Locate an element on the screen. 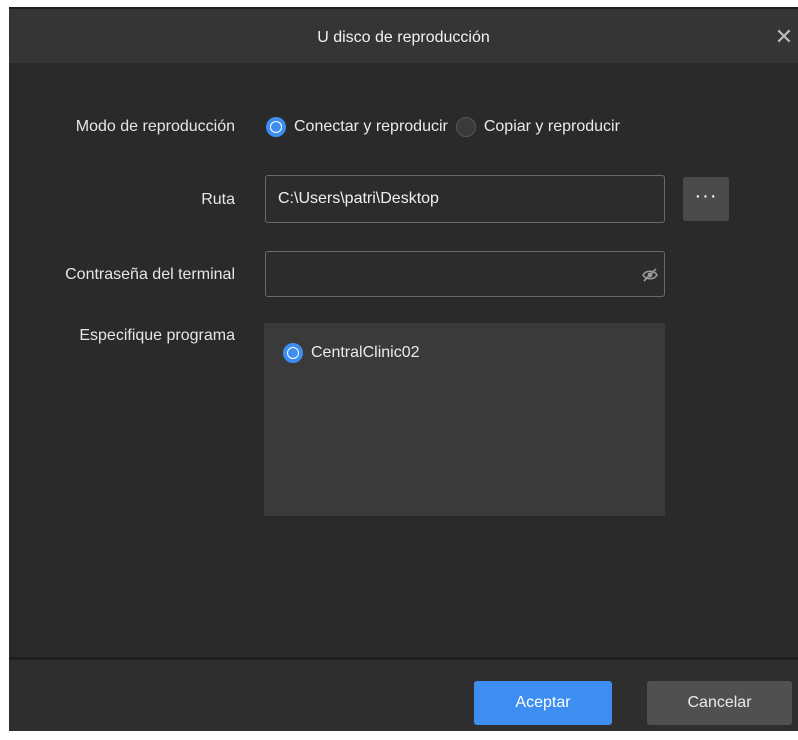 The image size is (798, 740). program-list: CentralClinic02 is located at coordinates (464, 419).